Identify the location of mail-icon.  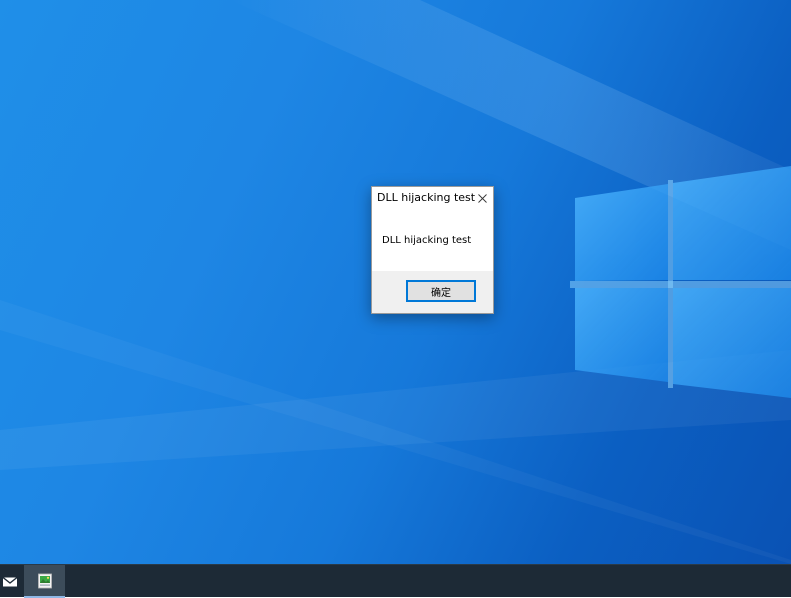
(10, 581).